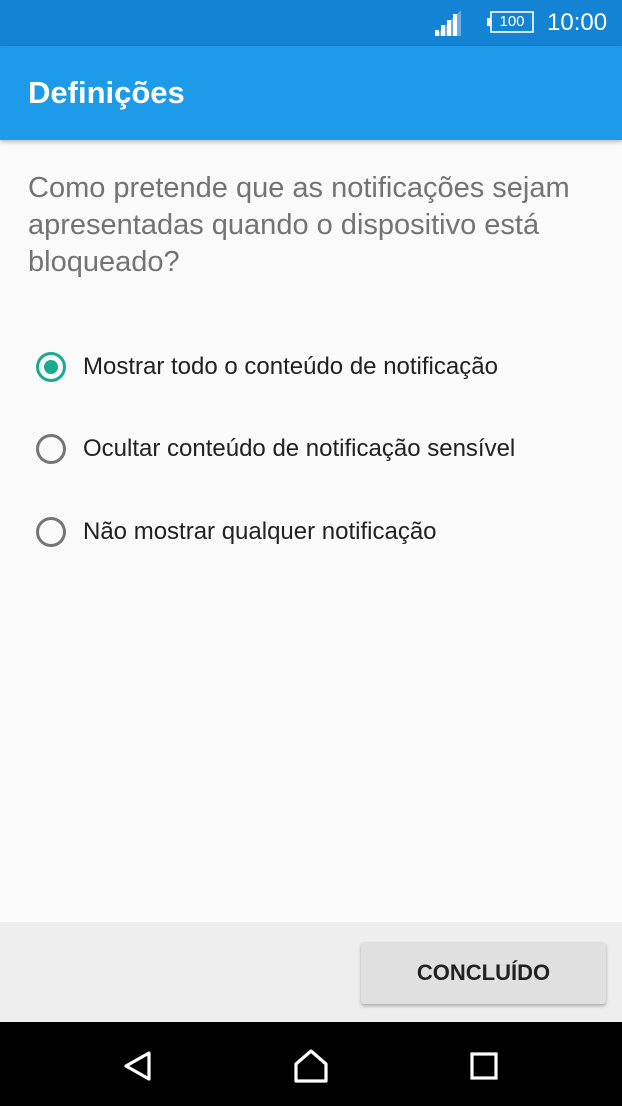 The image size is (622, 1106). I want to click on option-hide-sensitive: Ocultar conteúdo de notificação sensível, so click(321, 449).